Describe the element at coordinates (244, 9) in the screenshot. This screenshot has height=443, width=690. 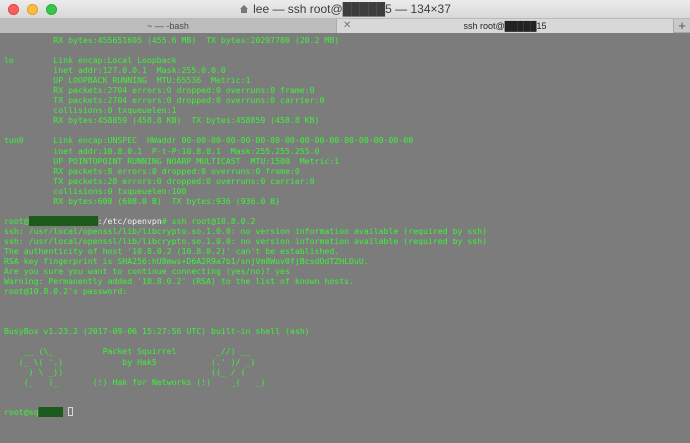
I see `home-folder-icon` at that location.